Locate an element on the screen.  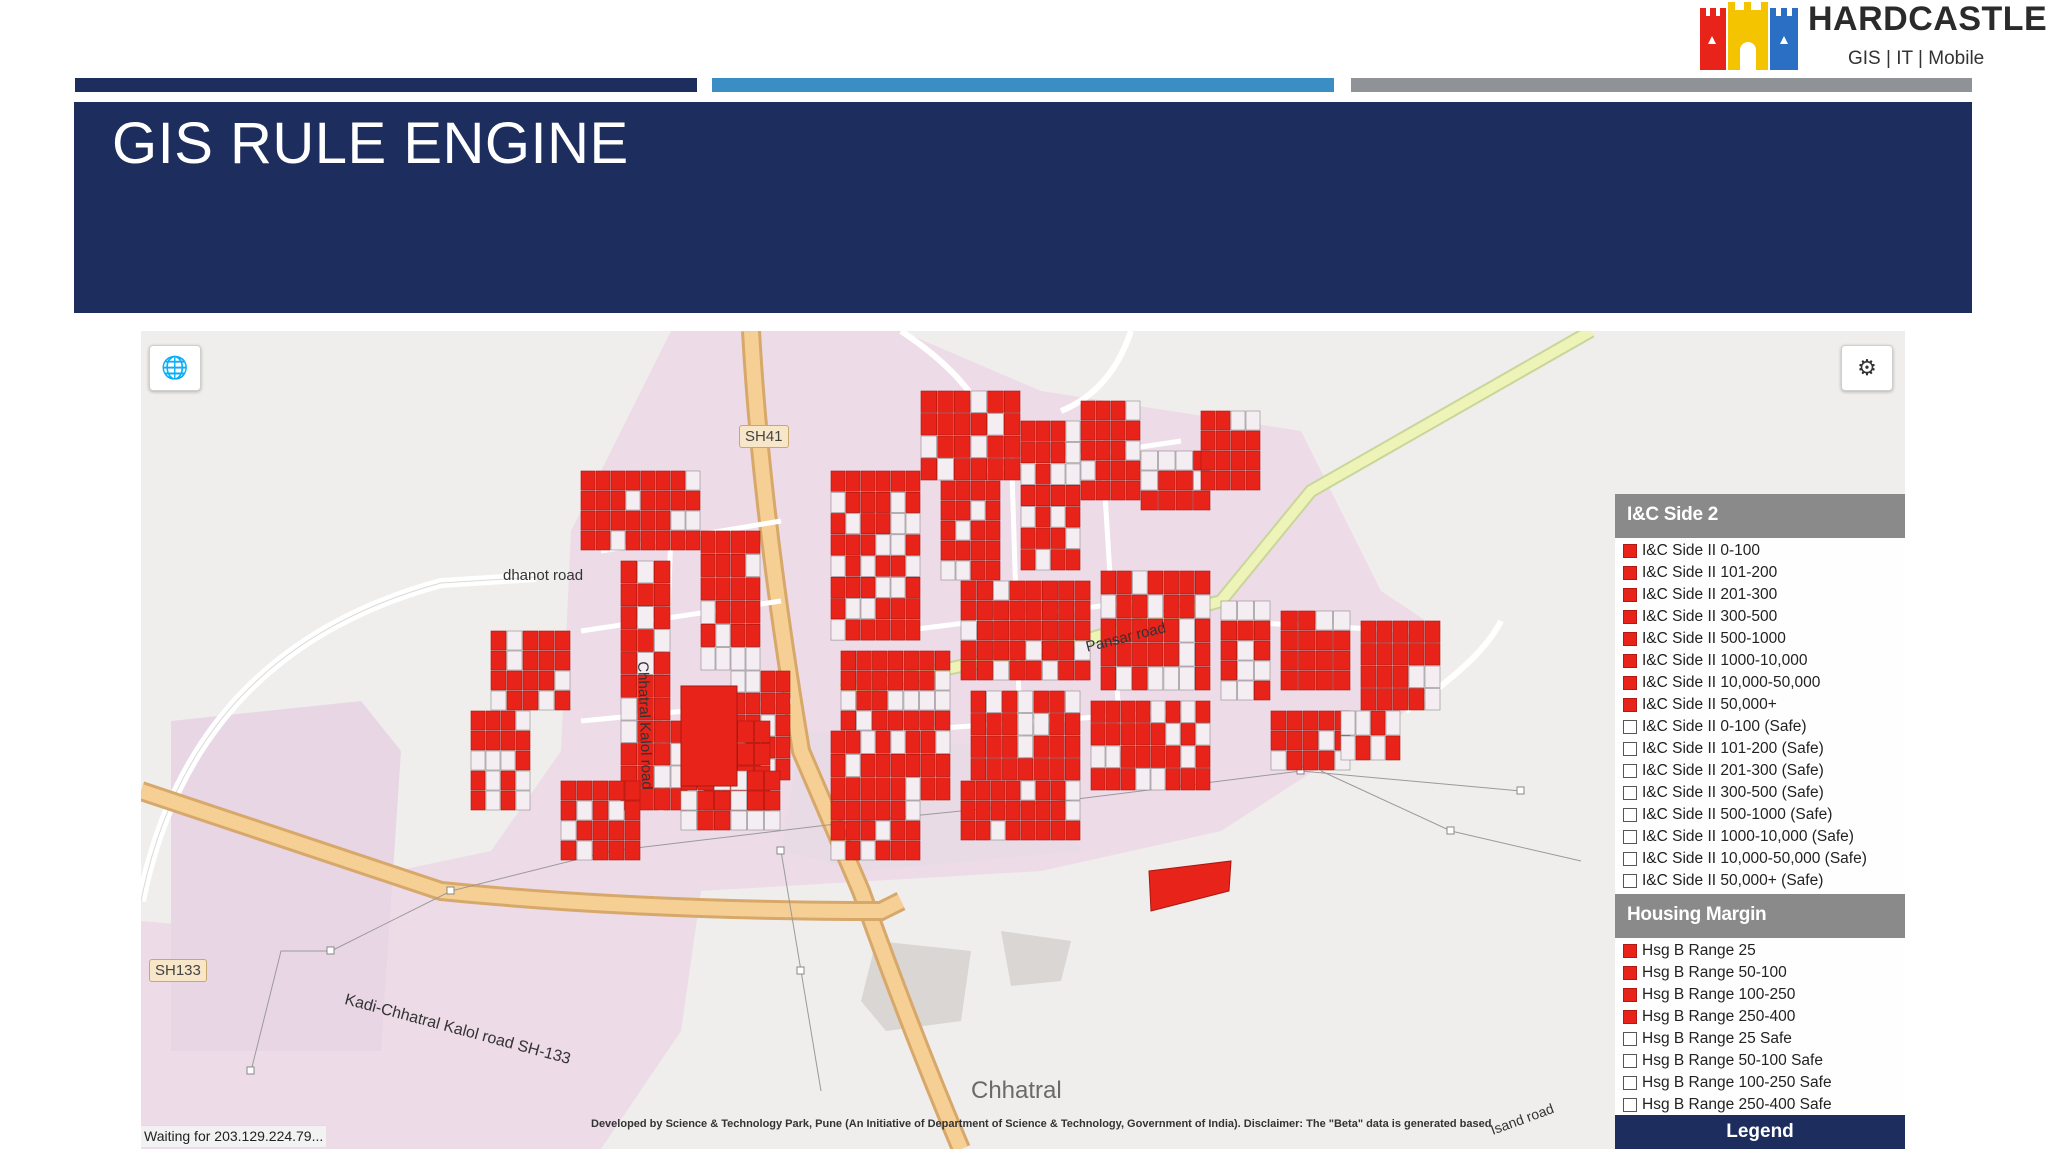
legend-item: I&C Side II 0-100 (Safe) is located at coordinates (1764, 727).